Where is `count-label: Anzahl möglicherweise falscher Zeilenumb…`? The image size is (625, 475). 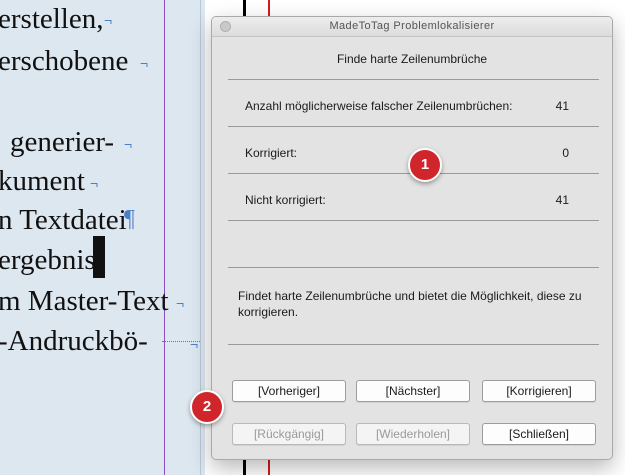 count-label: Anzahl möglicherweise falscher Zeilenumb… is located at coordinates (379, 106).